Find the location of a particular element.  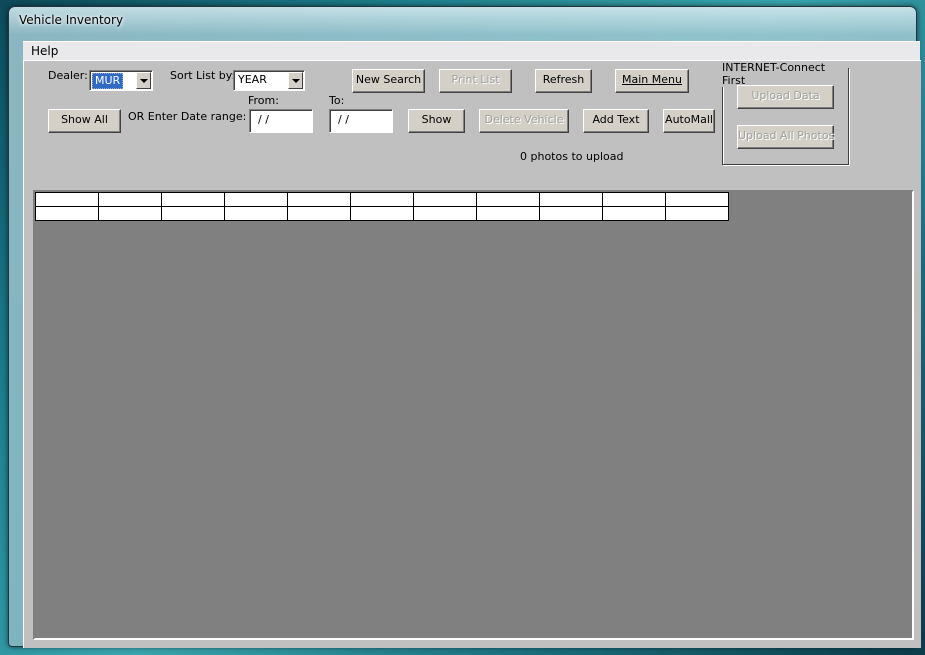

from-label: From: is located at coordinates (263, 100).